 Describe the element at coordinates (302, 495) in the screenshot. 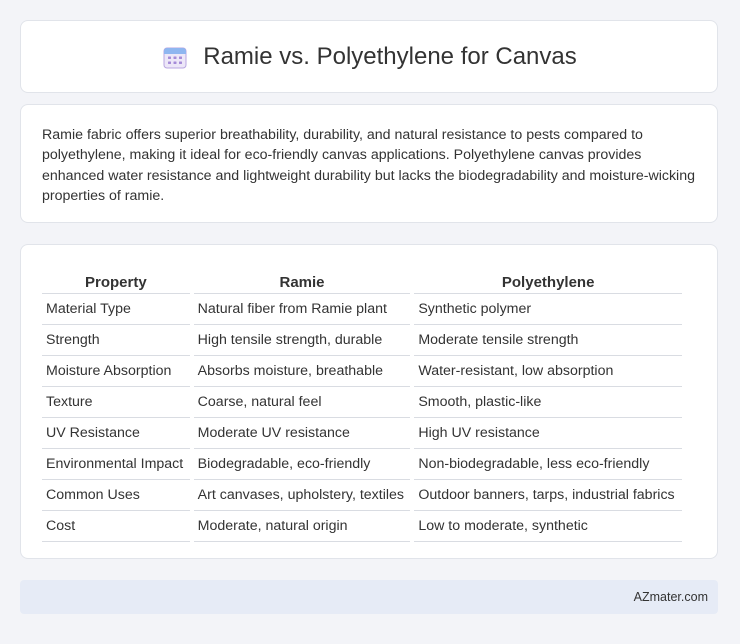

I see `table-cell: Art canvases, upholstery, textiles` at that location.